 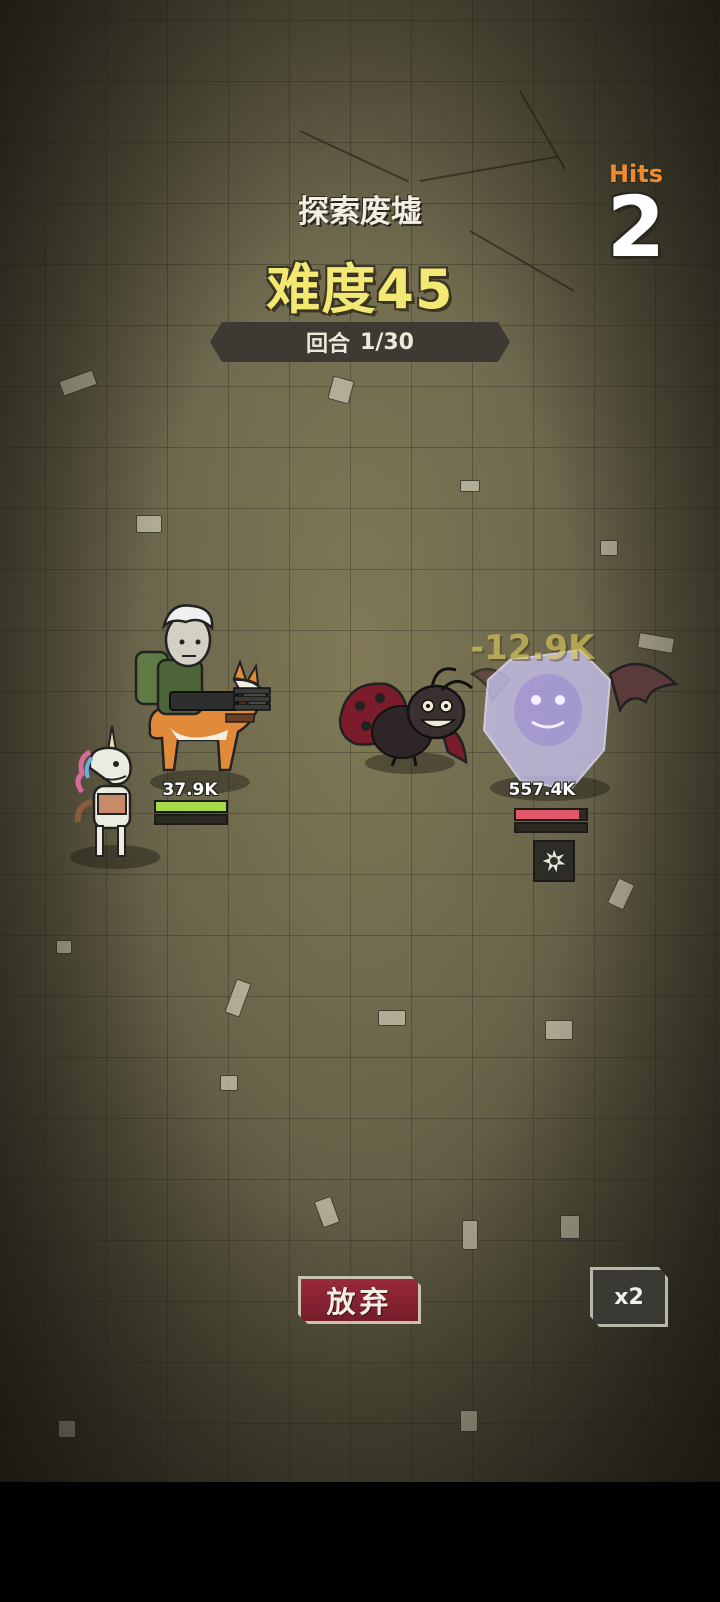 I want to click on enemy-hp-text: 557.4K, so click(x=542, y=790).